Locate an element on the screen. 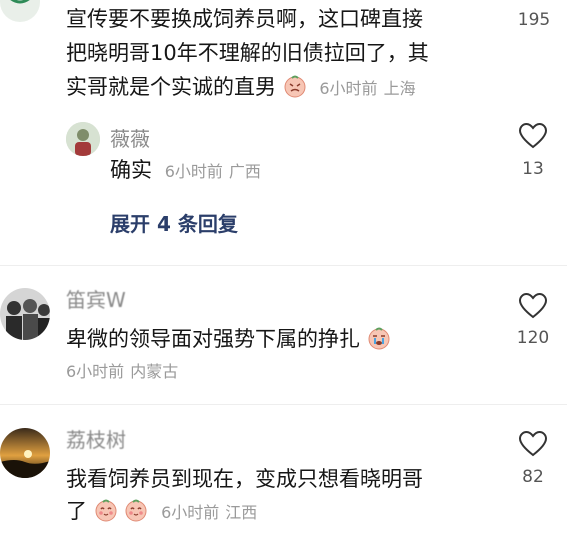 This screenshot has width=567, height=544. like-count: 13 is located at coordinates (533, 169).